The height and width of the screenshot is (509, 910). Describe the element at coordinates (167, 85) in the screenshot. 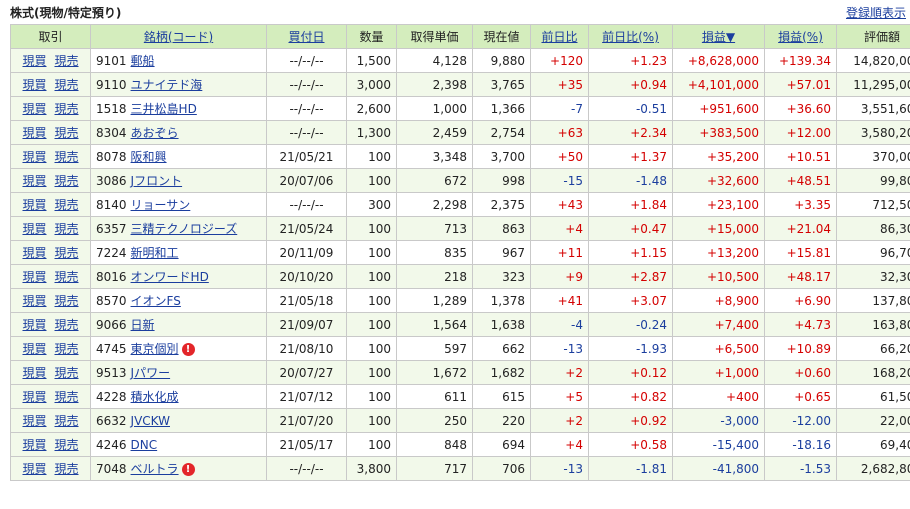

I see `stock-name-link: ユナイテド海` at that location.